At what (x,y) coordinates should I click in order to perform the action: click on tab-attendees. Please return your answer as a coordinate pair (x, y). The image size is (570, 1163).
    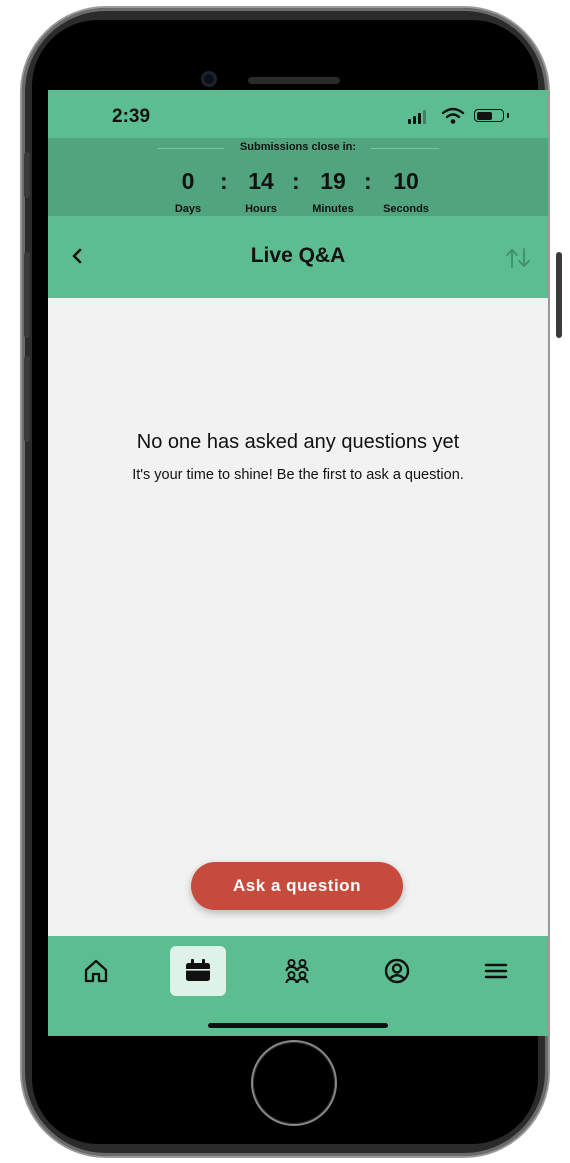
    Looking at the image, I should click on (297, 971).